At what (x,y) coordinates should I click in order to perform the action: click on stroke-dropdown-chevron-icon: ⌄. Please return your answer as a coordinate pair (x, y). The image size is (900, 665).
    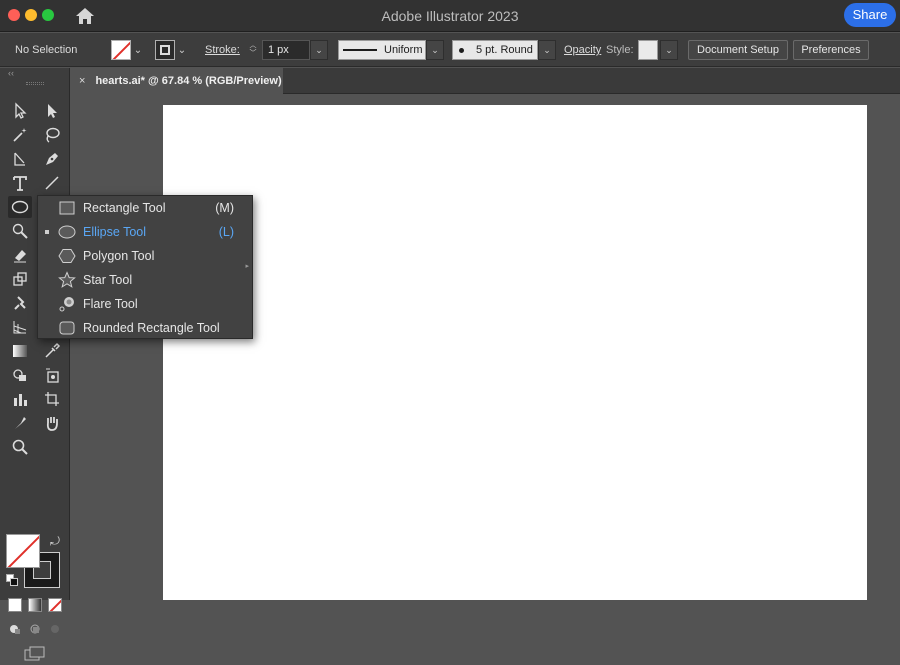
    Looking at the image, I should click on (182, 50).